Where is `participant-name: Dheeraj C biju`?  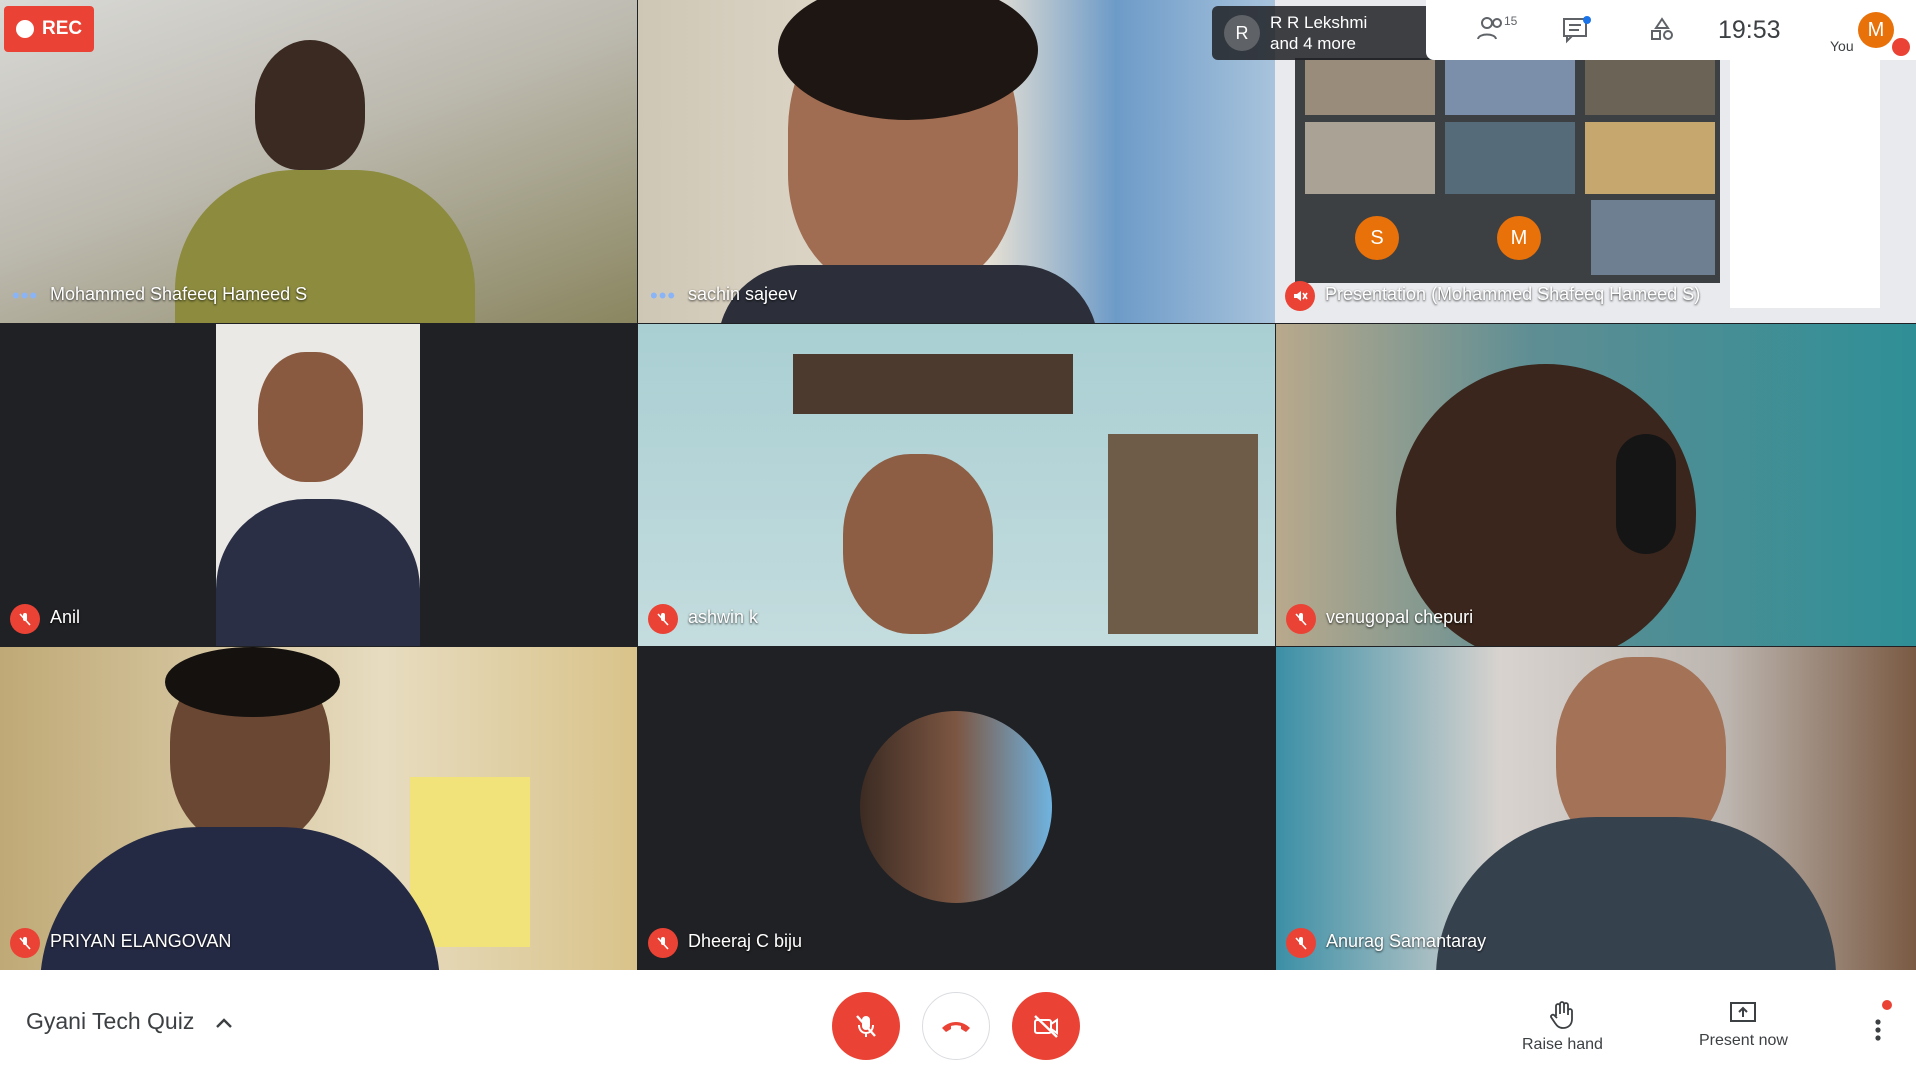 participant-name: Dheeraj C biju is located at coordinates (745, 941).